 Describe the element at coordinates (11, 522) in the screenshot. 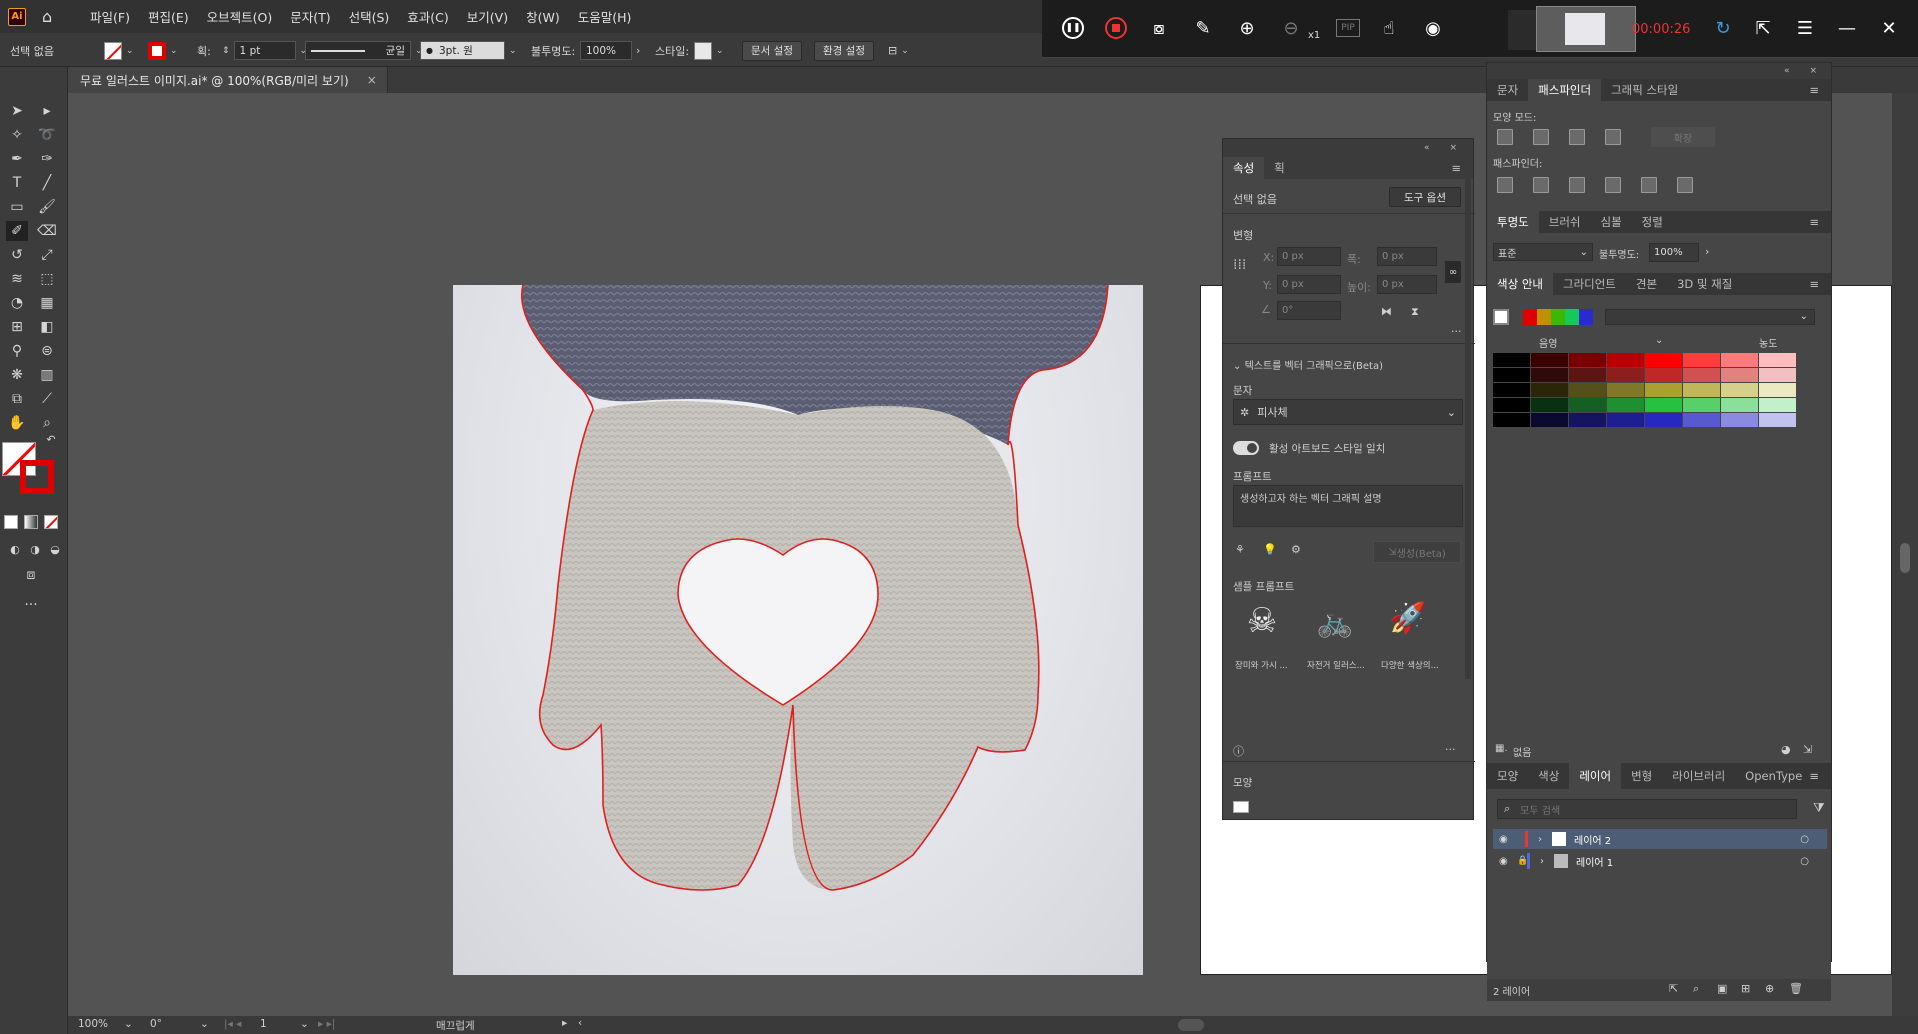

I see `color-mode-icon` at that location.